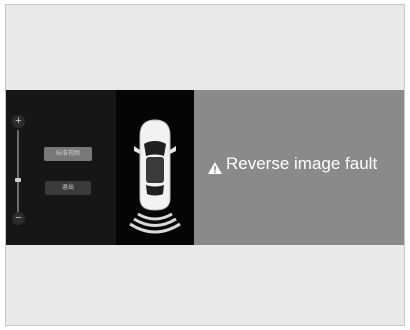  What do you see at coordinates (68, 188) in the screenshot?
I see `exit-button: 退出` at bounding box center [68, 188].